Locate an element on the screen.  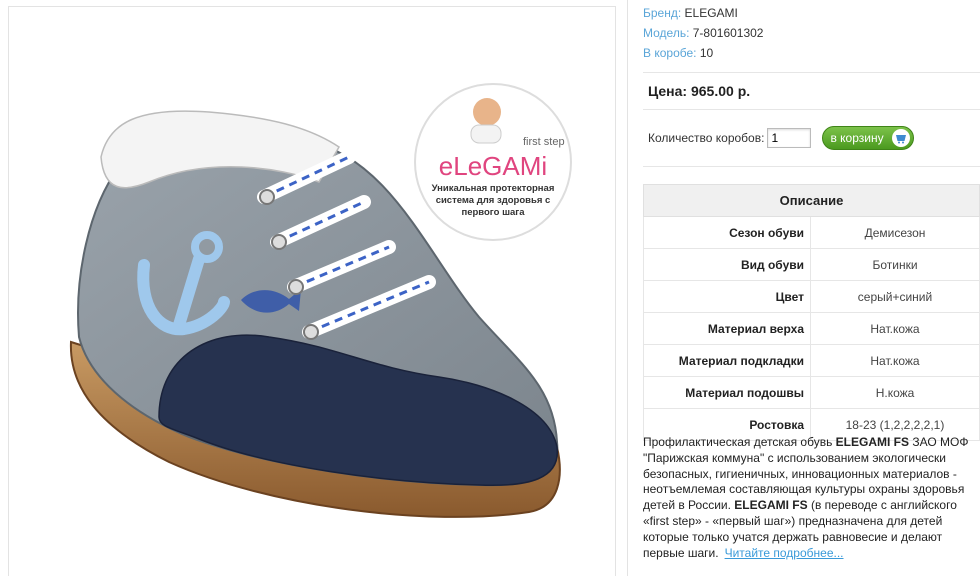
spec-key: Материал подошвы is located at coordinates (727, 392).